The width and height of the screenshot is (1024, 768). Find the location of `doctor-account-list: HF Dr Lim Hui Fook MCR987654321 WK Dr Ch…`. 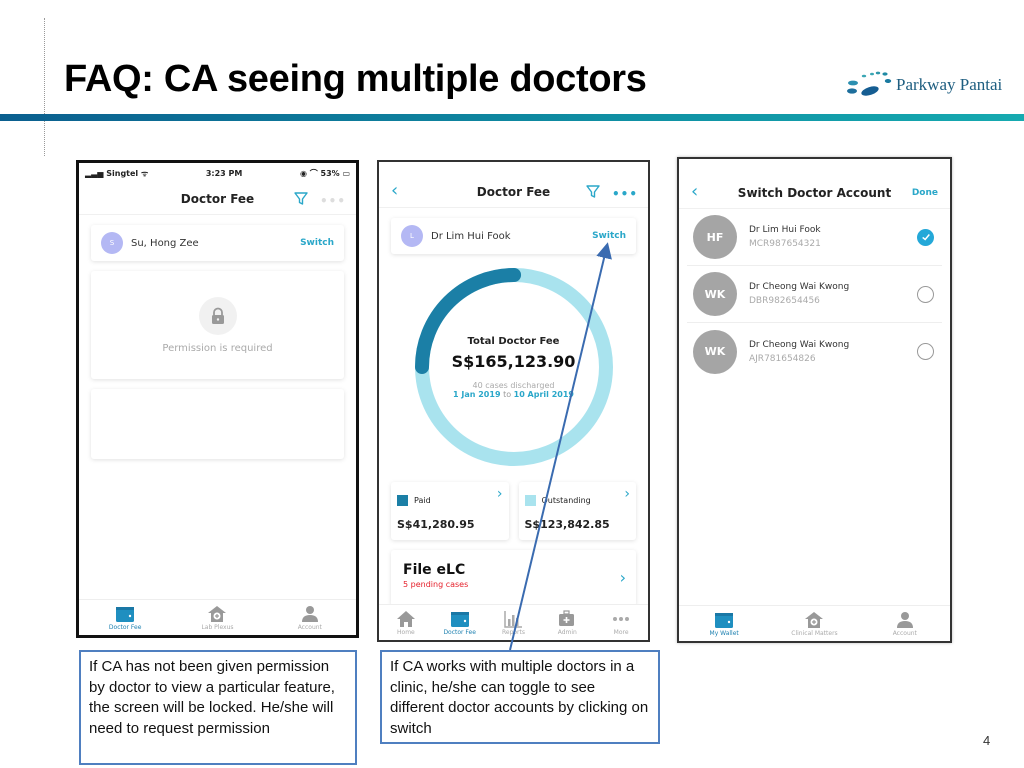

doctor-account-list: HF Dr Lim Hui Fook MCR987654321 WK Dr Ch… is located at coordinates (814, 294).